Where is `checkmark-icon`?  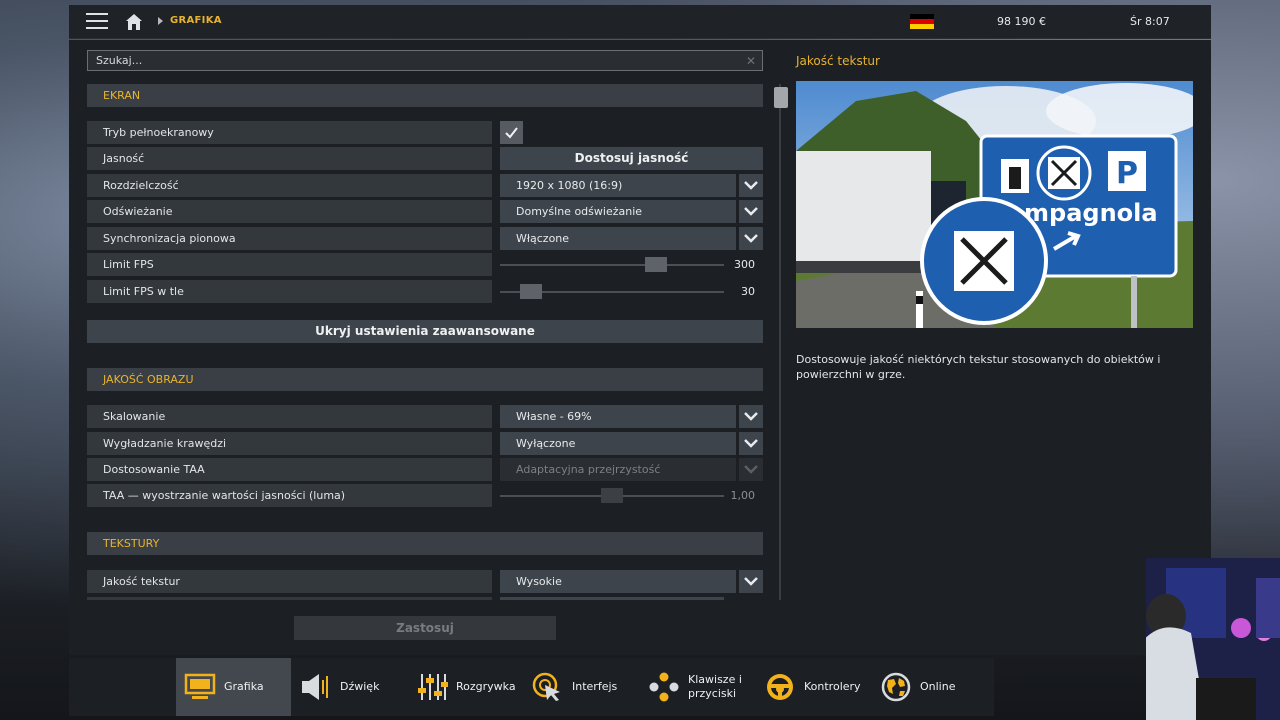
checkmark-icon is located at coordinates (511, 133).